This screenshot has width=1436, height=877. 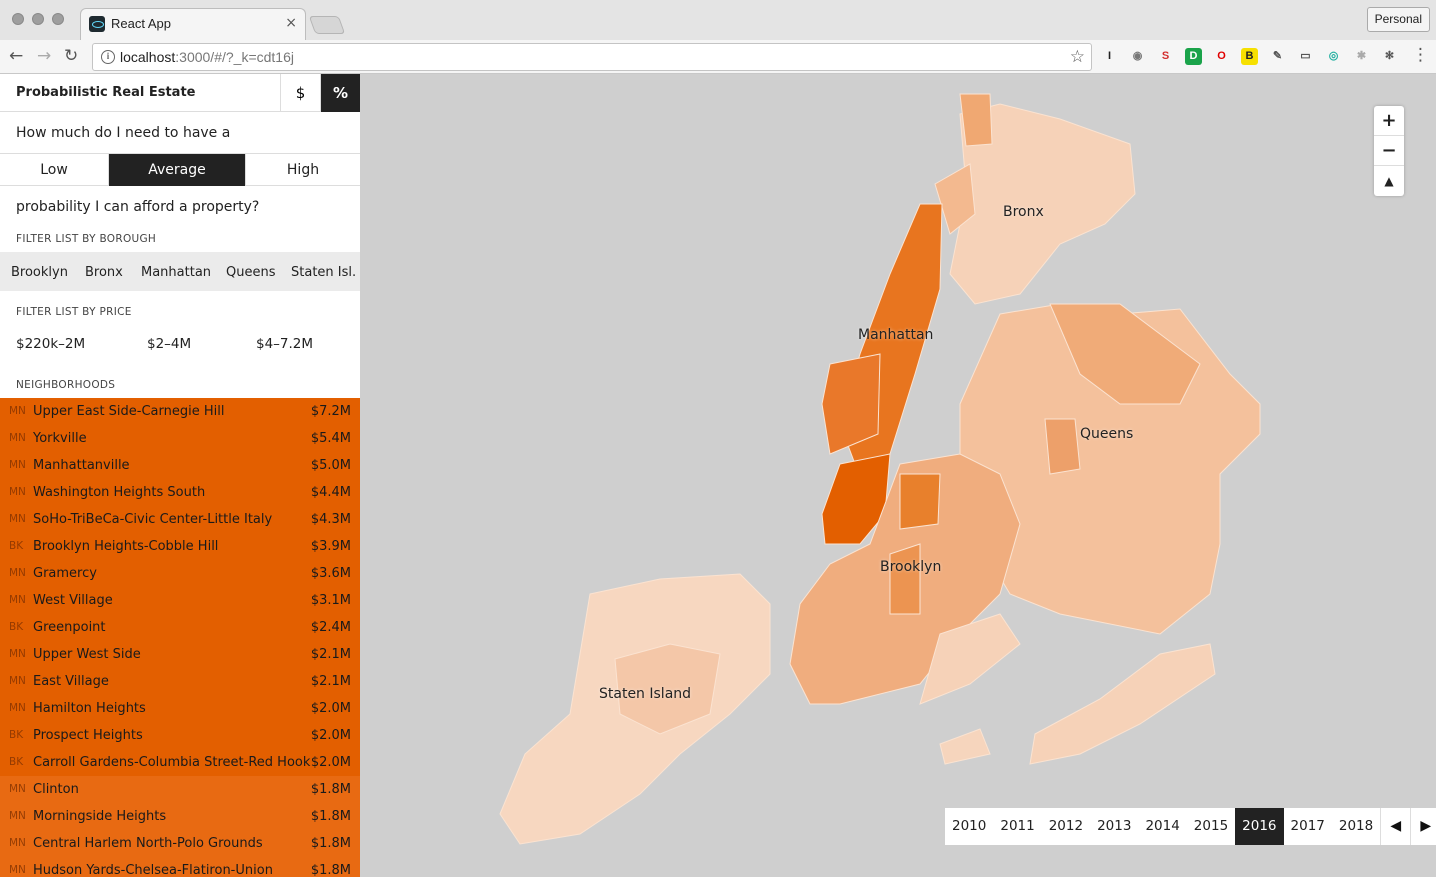 What do you see at coordinates (180, 465) in the screenshot?
I see `neighborhood-row: MN Manhattanville $5.0M` at bounding box center [180, 465].